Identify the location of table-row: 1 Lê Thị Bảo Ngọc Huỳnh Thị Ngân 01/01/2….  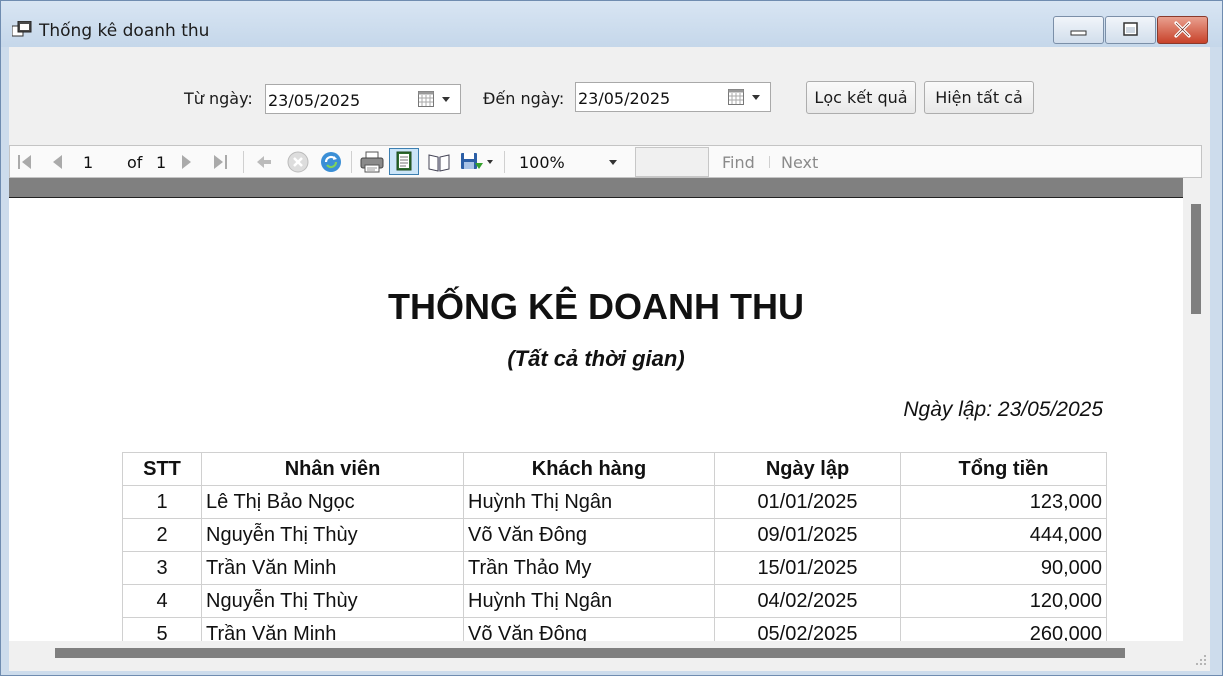
(614, 502).